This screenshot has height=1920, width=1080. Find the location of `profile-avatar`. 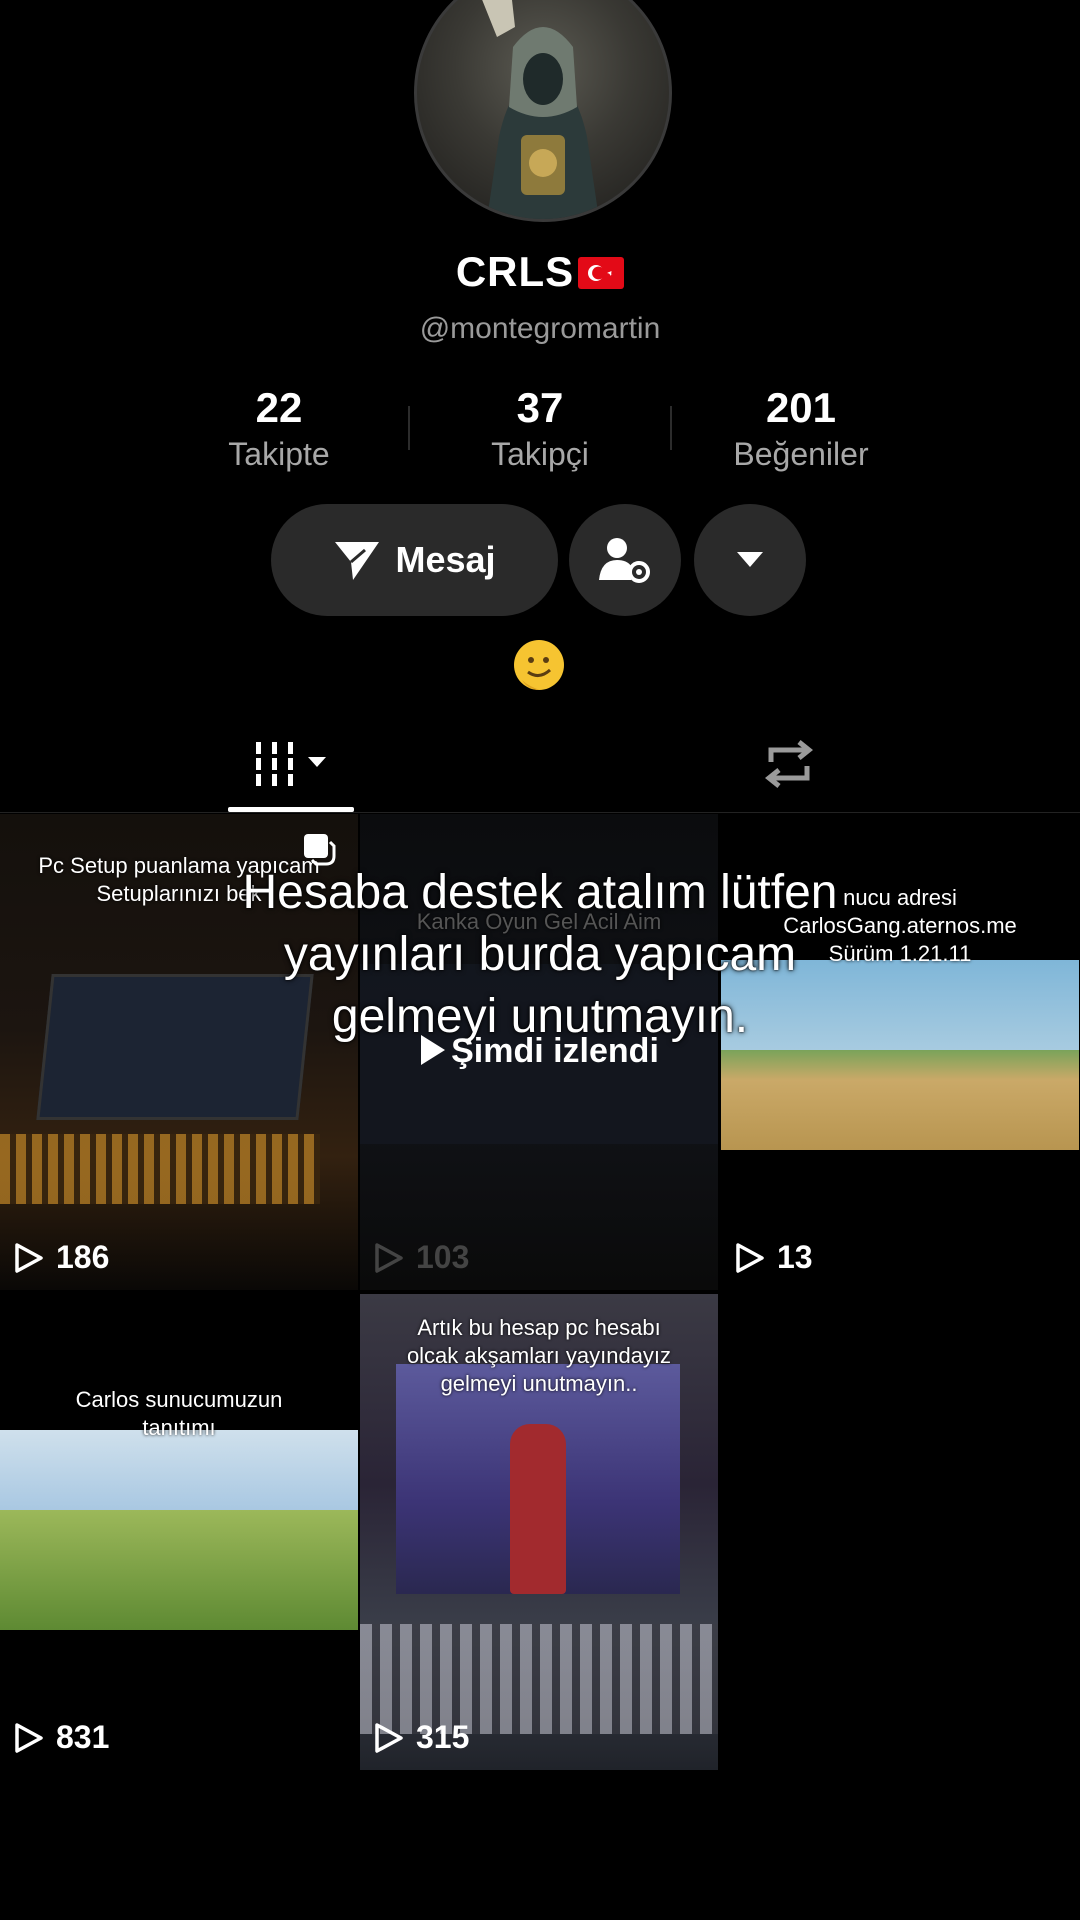

profile-avatar is located at coordinates (543, 111).